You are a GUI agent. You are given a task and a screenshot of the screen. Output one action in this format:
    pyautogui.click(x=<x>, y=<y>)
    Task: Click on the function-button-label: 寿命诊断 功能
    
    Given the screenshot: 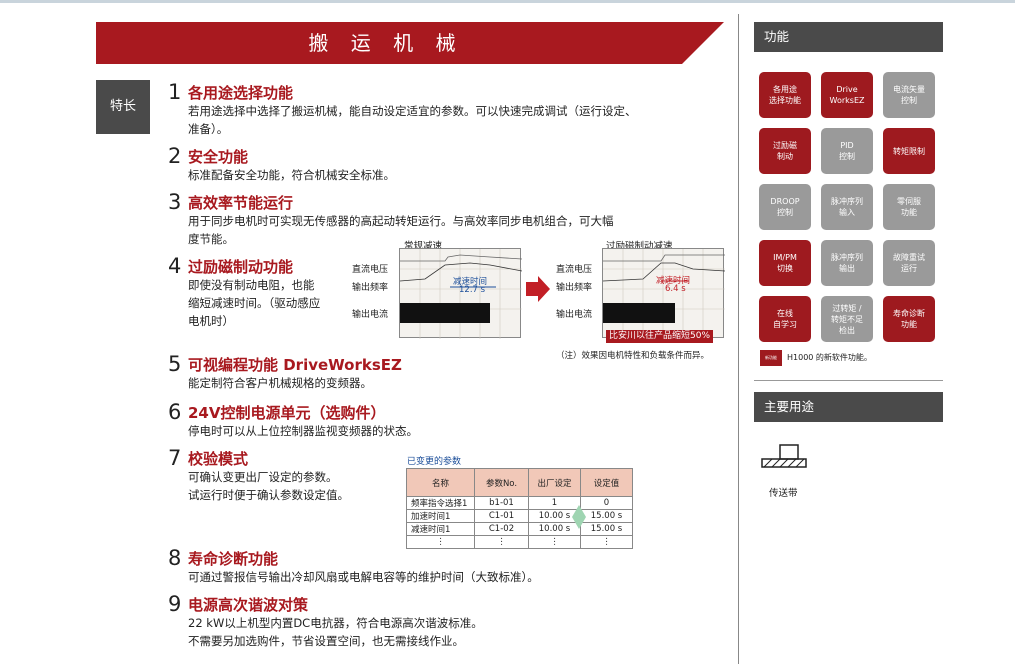 What is the action you would take?
    pyautogui.click(x=909, y=319)
    